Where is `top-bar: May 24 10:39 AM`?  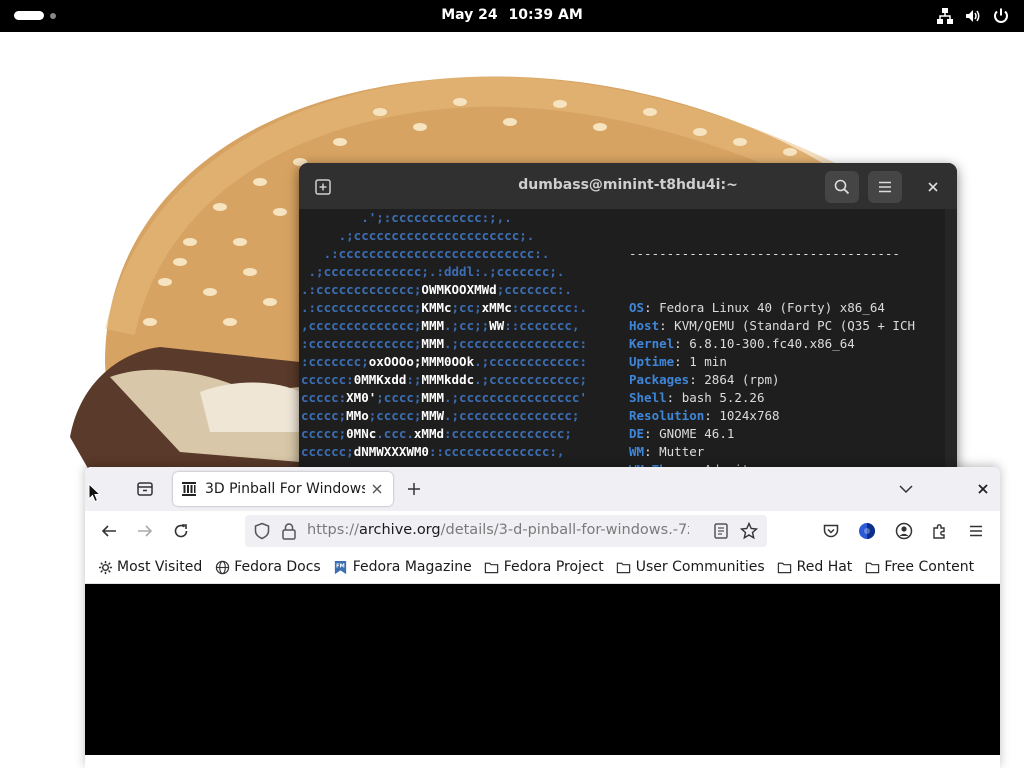
top-bar: May 24 10:39 AM is located at coordinates (512, 16).